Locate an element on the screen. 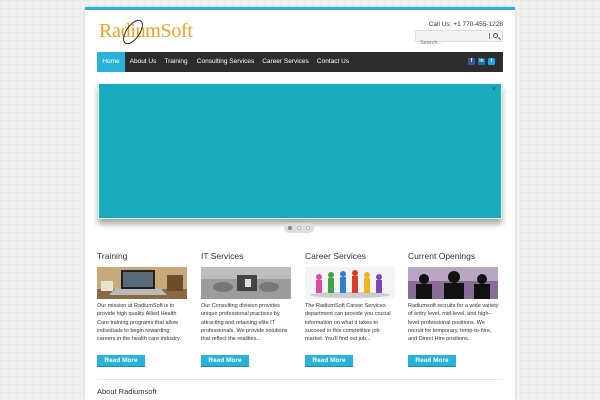  search-box is located at coordinates (459, 39).